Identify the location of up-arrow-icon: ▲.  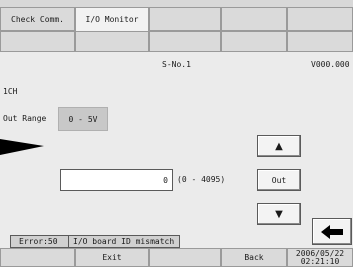
(279, 146).